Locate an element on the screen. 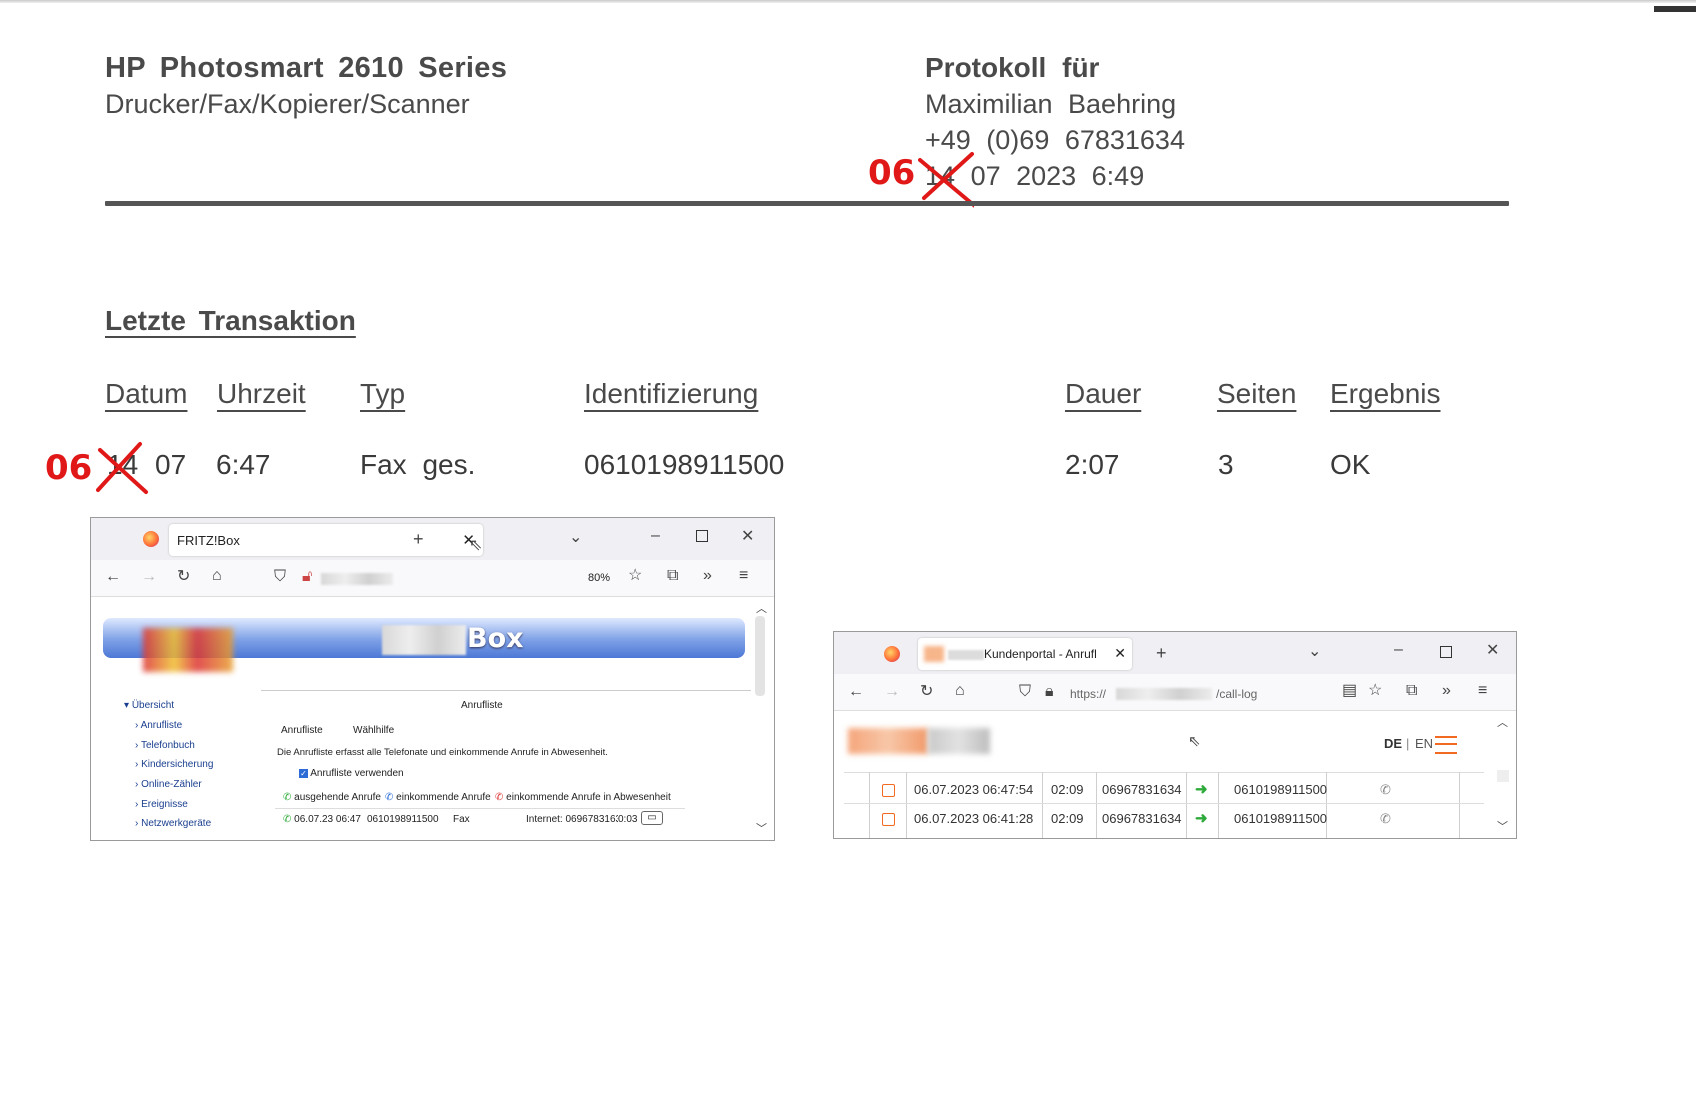 This screenshot has width=1696, height=1100. insecure-lock-icon: 🔓︎ is located at coordinates (307, 577).